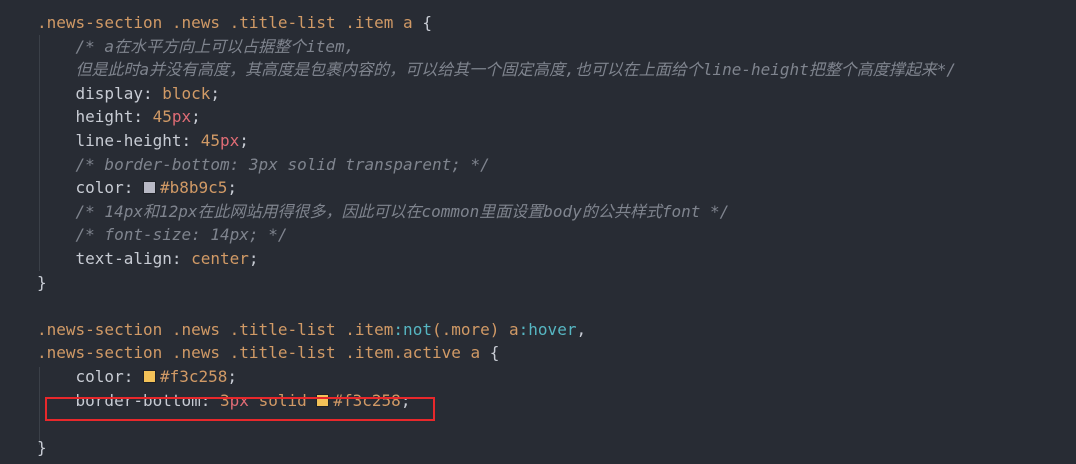  What do you see at coordinates (119, 400) in the screenshot?
I see `code-token: border-bottom` at bounding box center [119, 400].